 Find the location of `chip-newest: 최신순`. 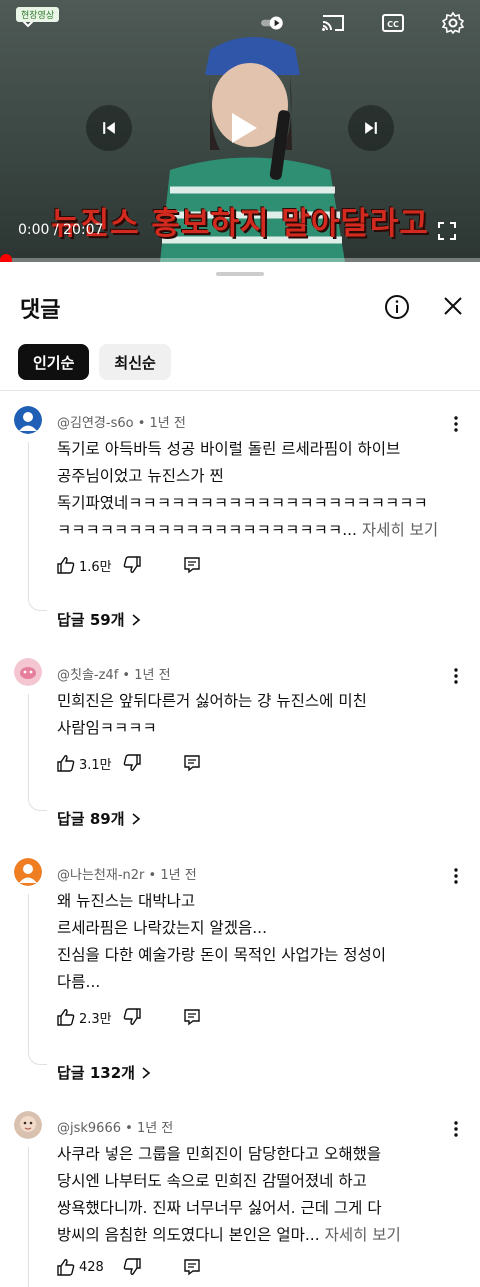

chip-newest: 최신순 is located at coordinates (135, 362).